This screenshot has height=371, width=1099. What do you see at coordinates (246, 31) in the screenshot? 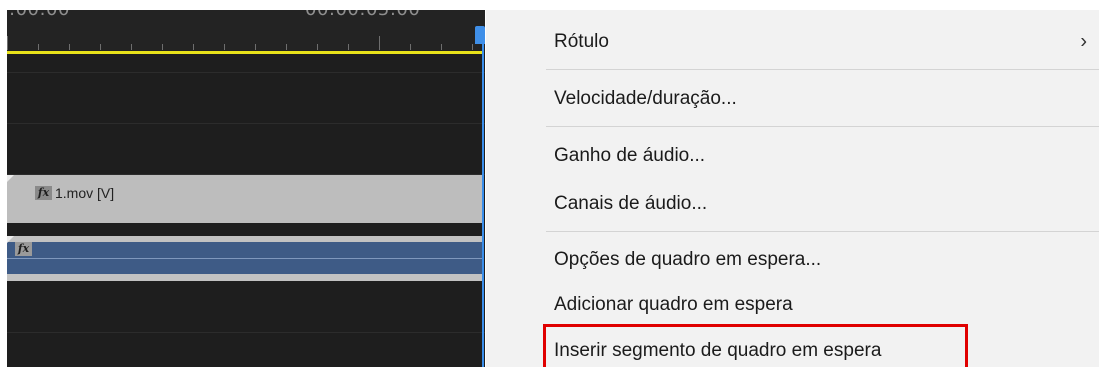
I see `time-ruler: :00:00 00:00:05:00` at bounding box center [246, 31].